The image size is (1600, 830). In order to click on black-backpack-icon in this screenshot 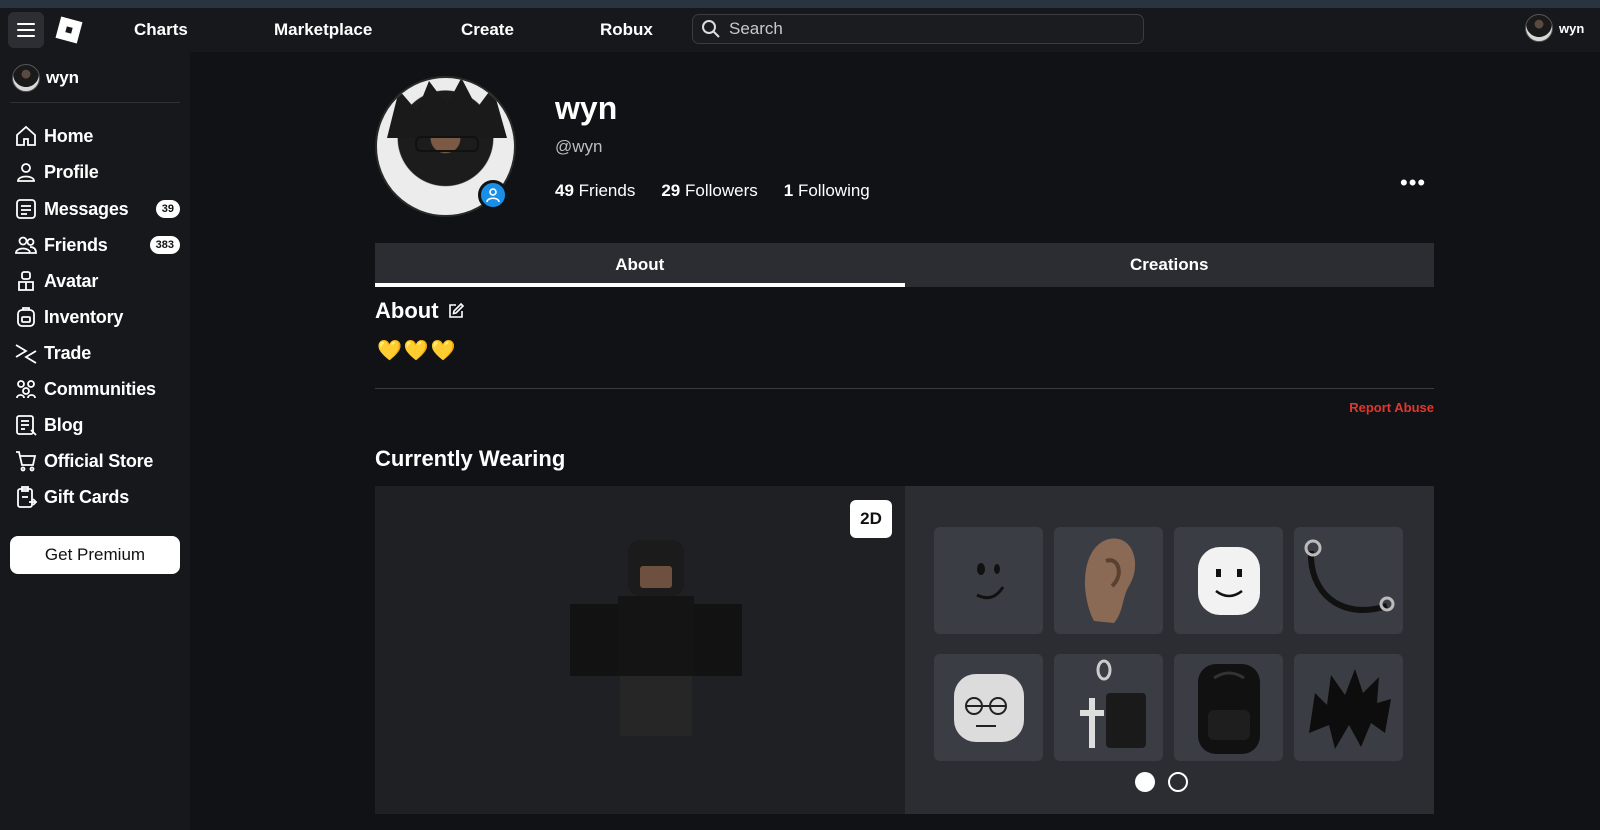, I will do `click(1228, 708)`.